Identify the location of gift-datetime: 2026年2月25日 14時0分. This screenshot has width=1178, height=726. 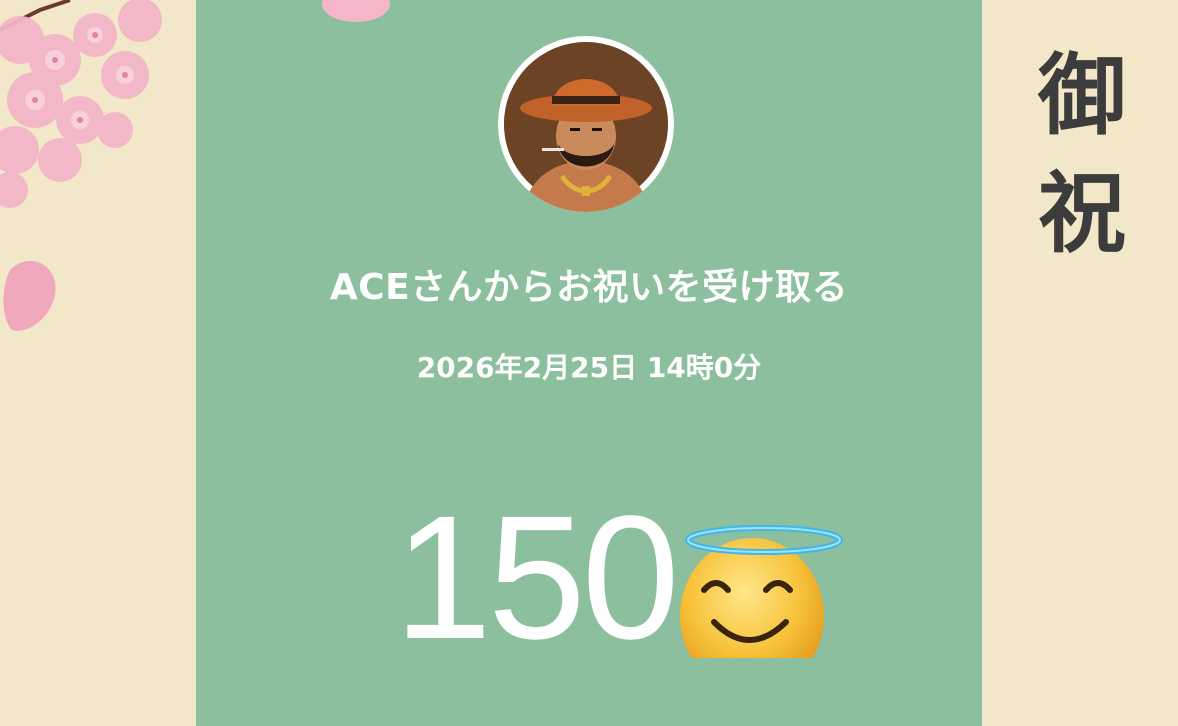
(589, 367).